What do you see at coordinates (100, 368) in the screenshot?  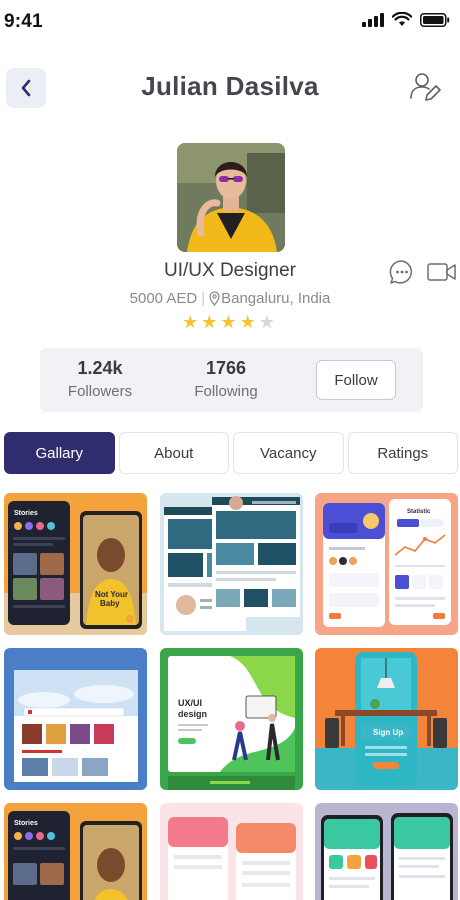 I see `followers-count: 1.24k` at bounding box center [100, 368].